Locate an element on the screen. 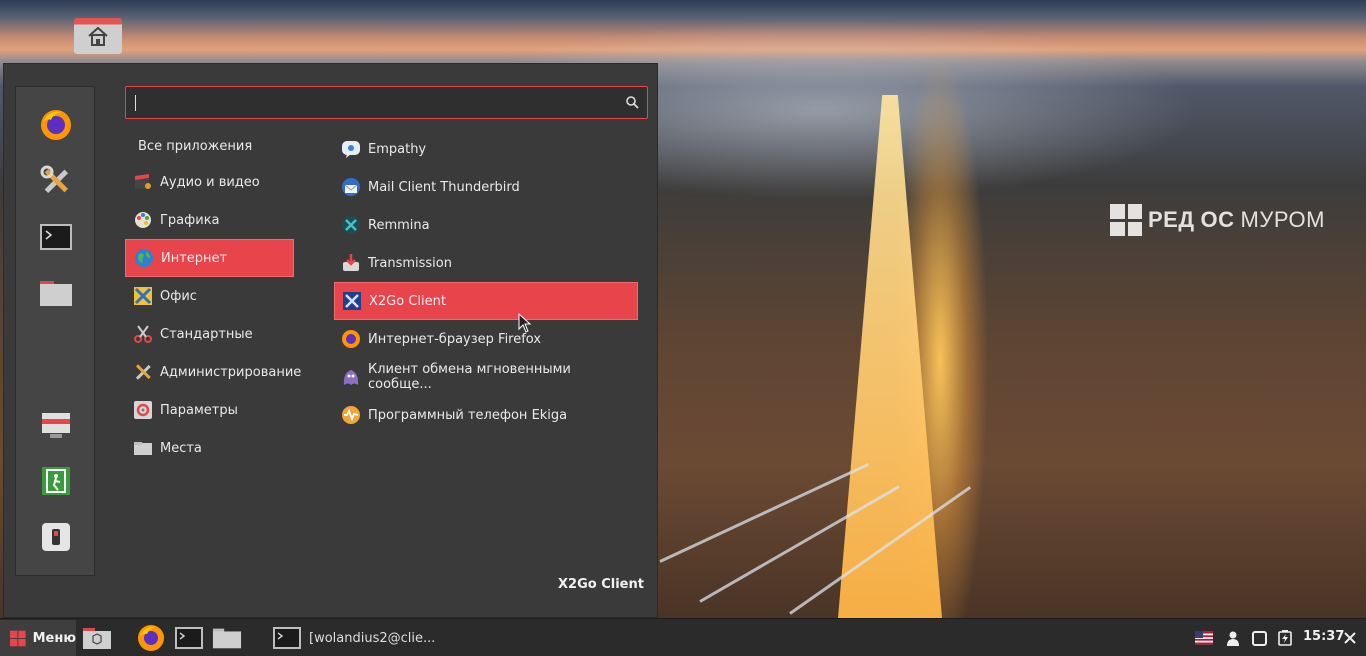 The image size is (1366, 656). logo-text-prefix: РЕД is located at coordinates (1171, 219).